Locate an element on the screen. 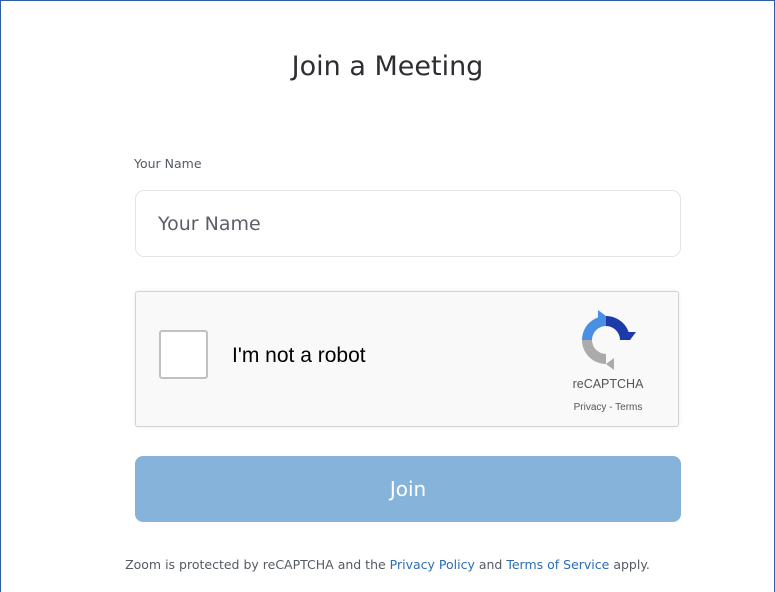 The image size is (775, 592). recaptcha-privacy-link: Privacy is located at coordinates (590, 407).